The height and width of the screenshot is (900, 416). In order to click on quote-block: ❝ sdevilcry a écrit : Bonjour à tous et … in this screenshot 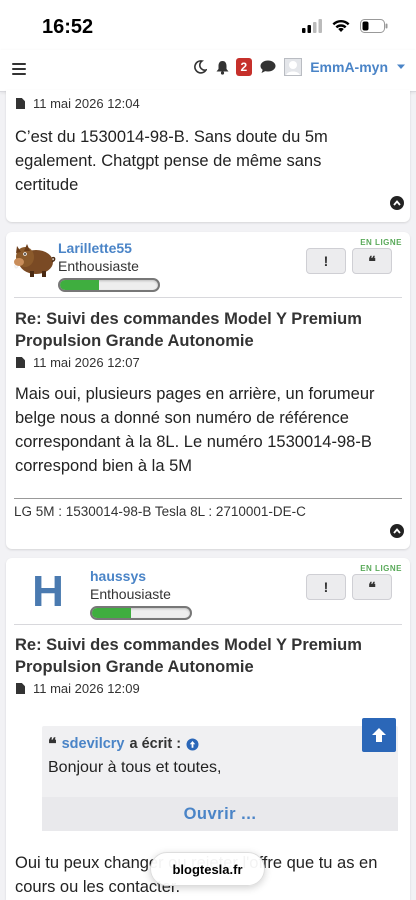, I will do `click(220, 778)`.